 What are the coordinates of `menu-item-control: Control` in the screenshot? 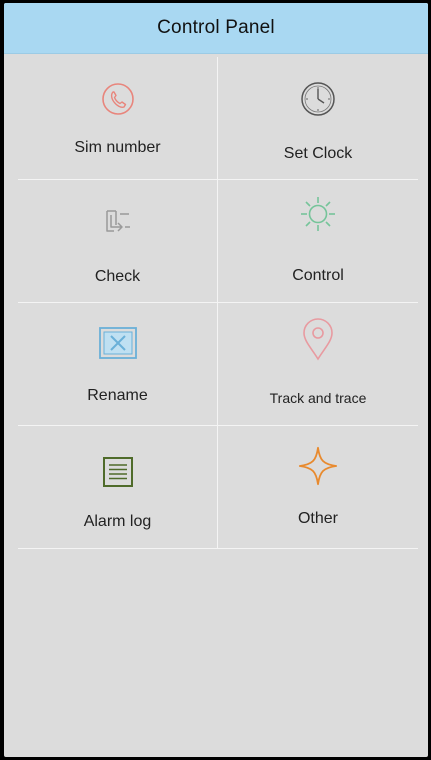 It's located at (318, 241).